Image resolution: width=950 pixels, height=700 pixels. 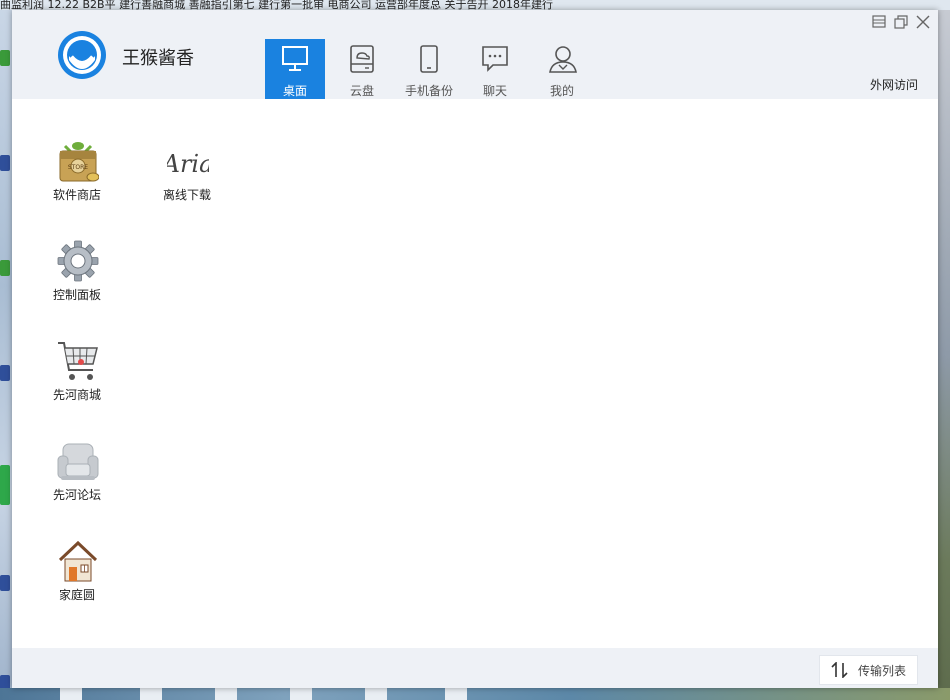 I want to click on app-xianhe-forum: 先河论坛, so click(x=77, y=480).